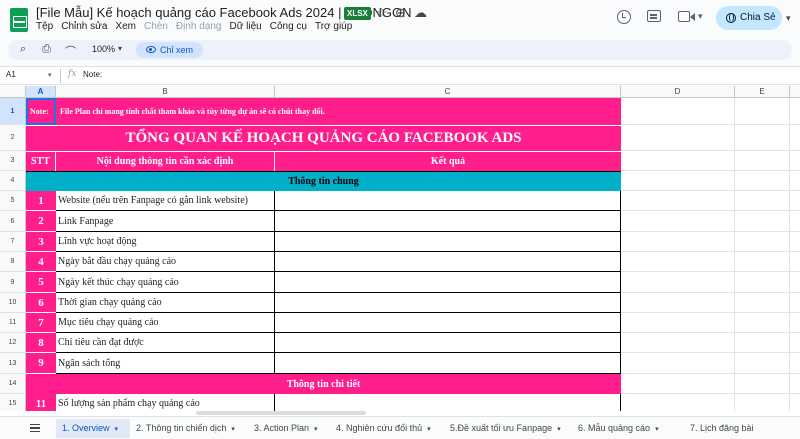 The image size is (800, 439). Describe the element at coordinates (35, 428) in the screenshot. I see `all-sheets-menu-icon` at that location.